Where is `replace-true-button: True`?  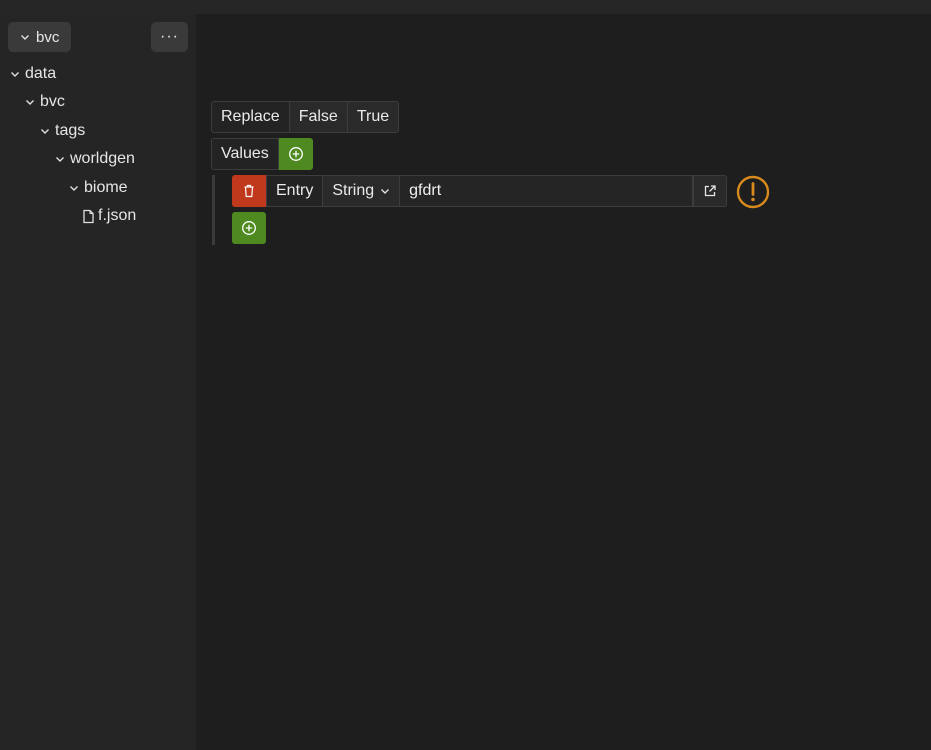
replace-true-button: True is located at coordinates (373, 117).